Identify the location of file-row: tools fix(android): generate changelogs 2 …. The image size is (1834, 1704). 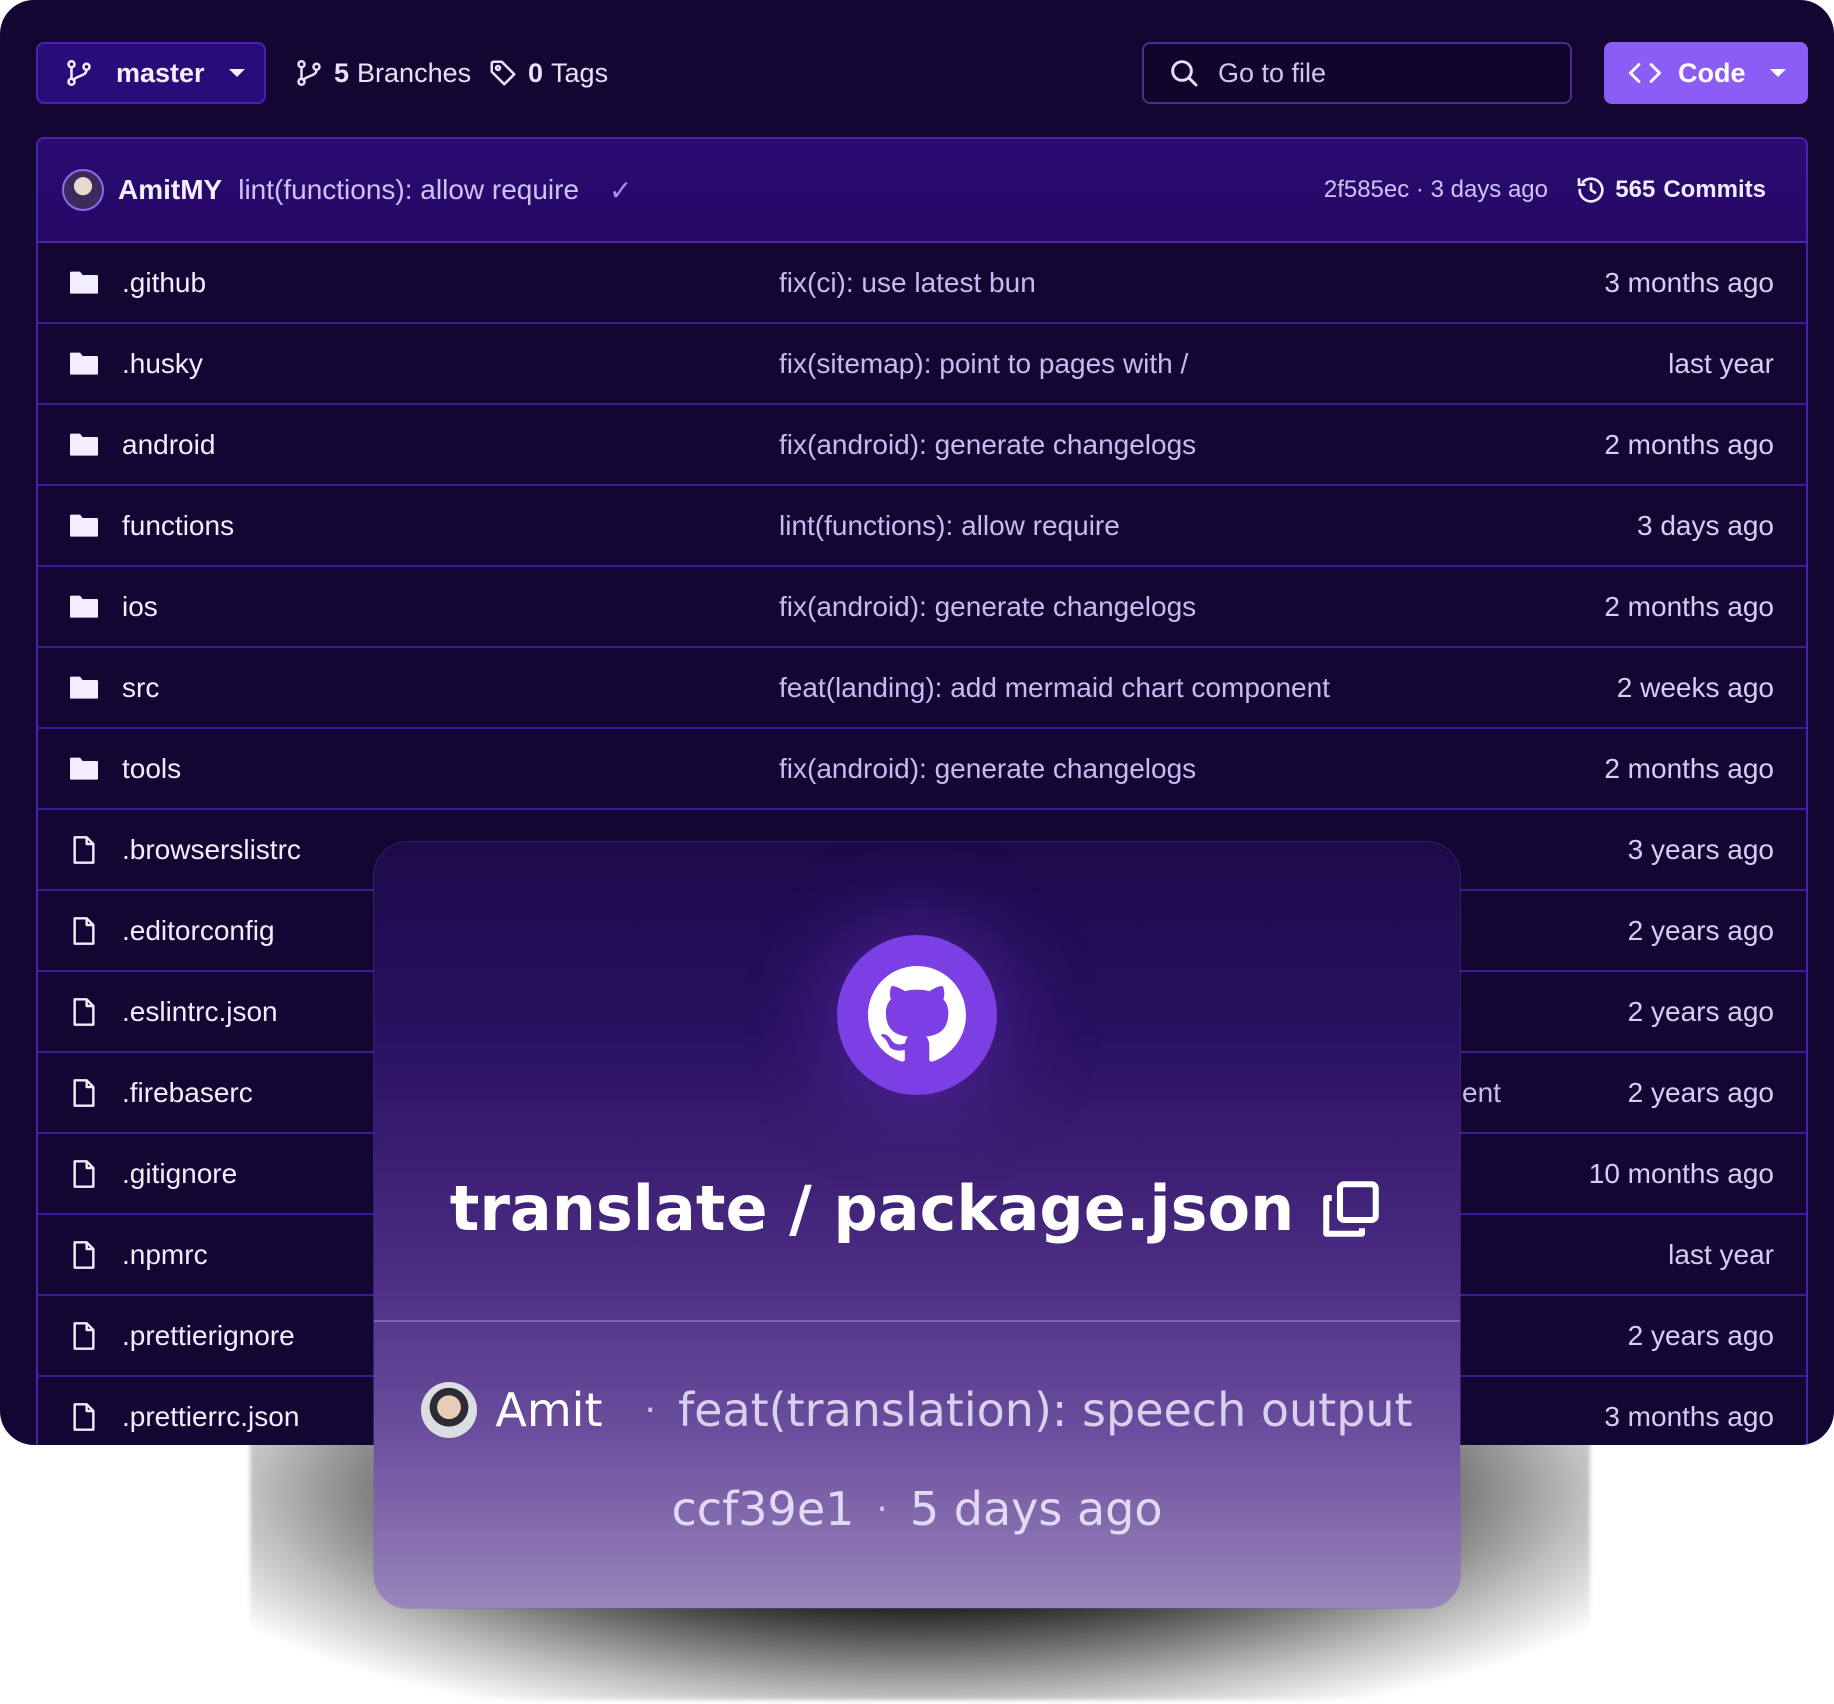
(922, 769).